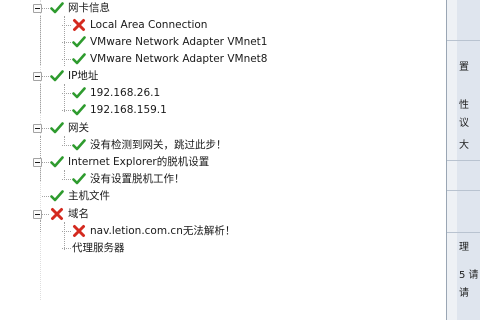 The image size is (480, 320). I want to click on tree-node: Local Area Connection, so click(139, 25).